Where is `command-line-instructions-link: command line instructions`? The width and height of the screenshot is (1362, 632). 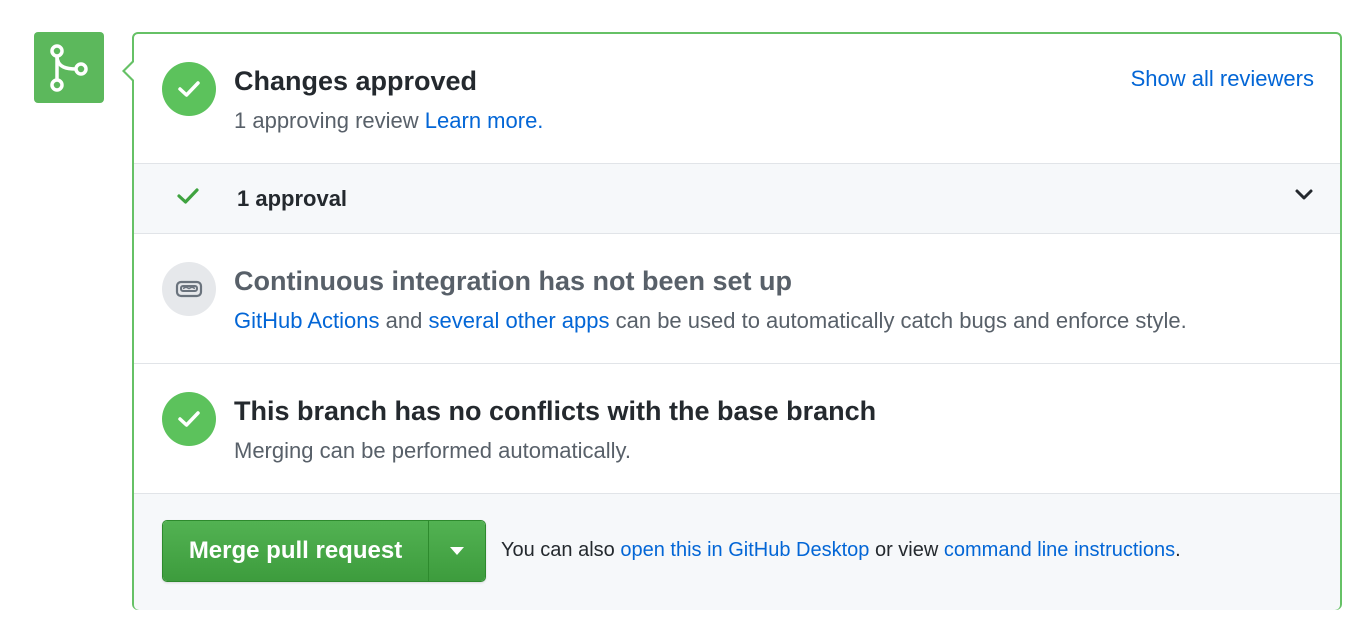 command-line-instructions-link: command line instructions is located at coordinates (1059, 550).